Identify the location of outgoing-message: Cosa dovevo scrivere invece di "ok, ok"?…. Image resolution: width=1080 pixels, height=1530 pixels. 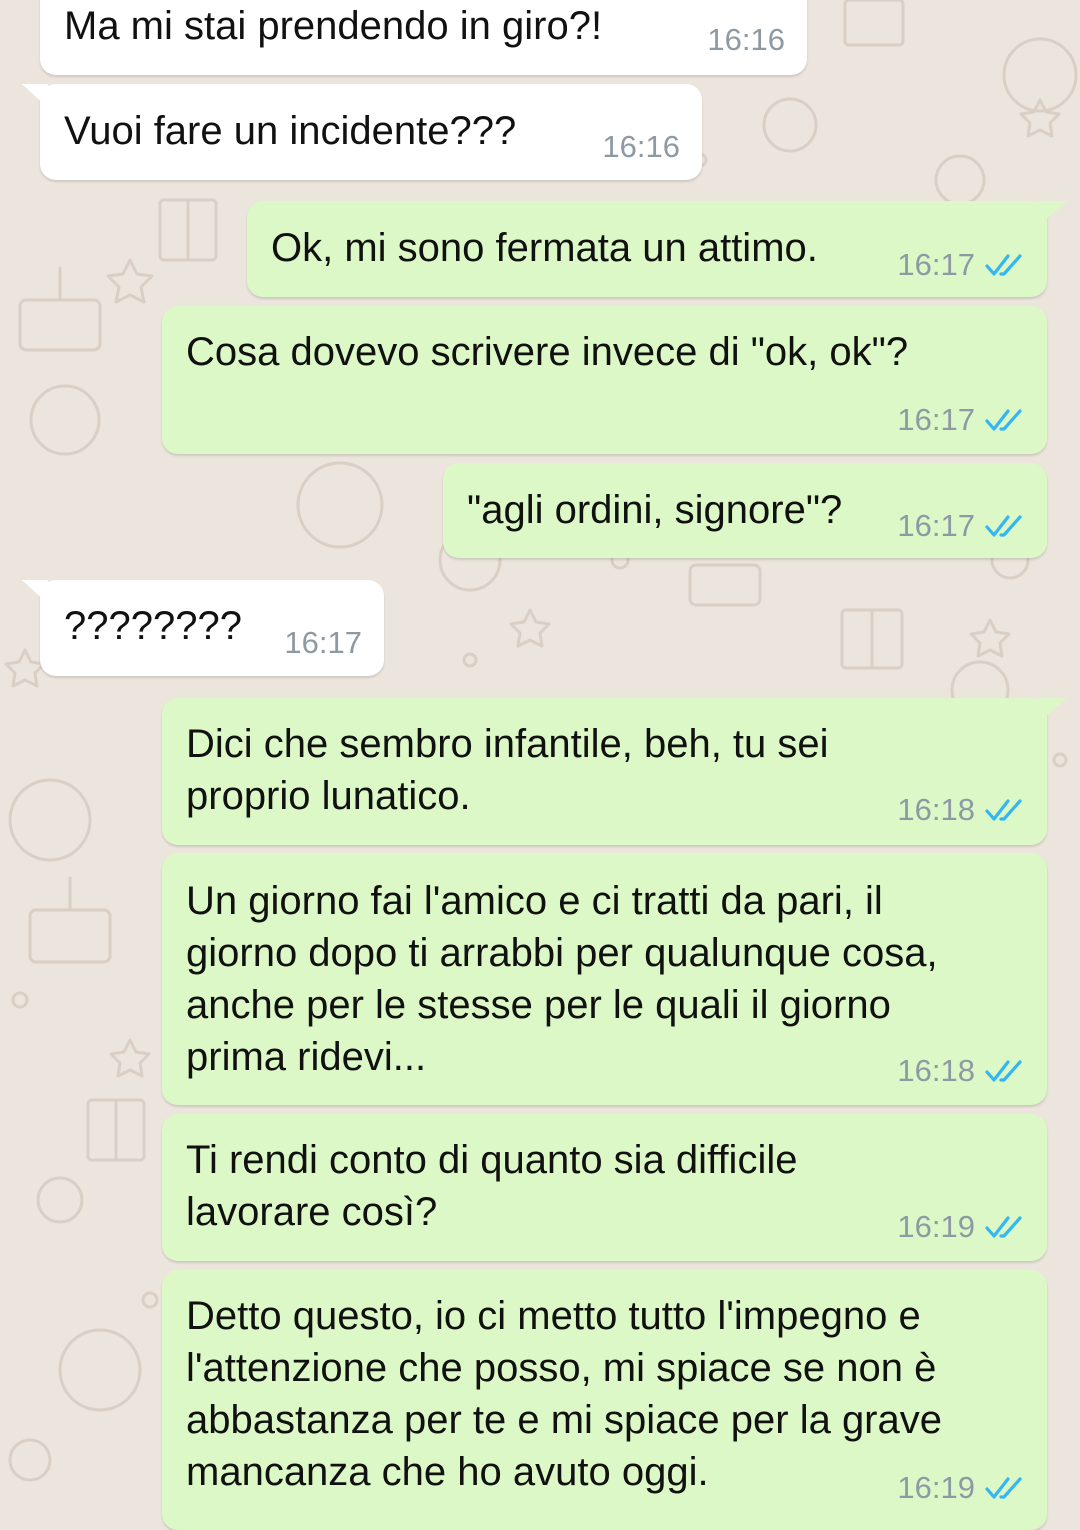
(604, 380).